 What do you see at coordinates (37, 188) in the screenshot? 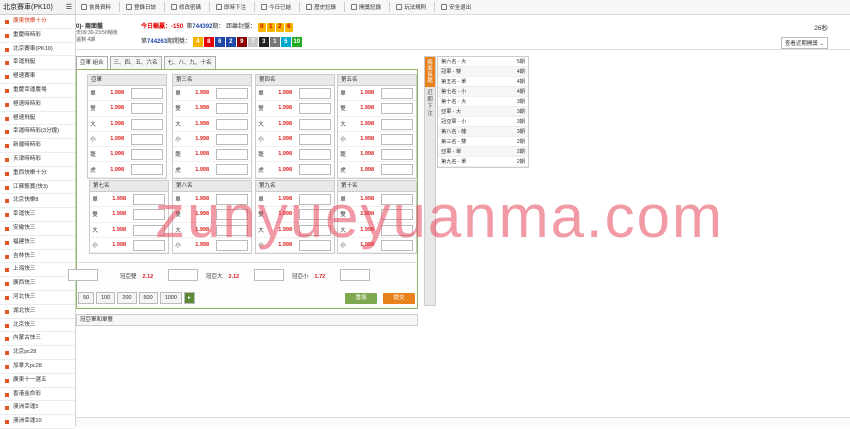
I see `game-item: 江蘇骰寶(快3)` at bounding box center [37, 188].